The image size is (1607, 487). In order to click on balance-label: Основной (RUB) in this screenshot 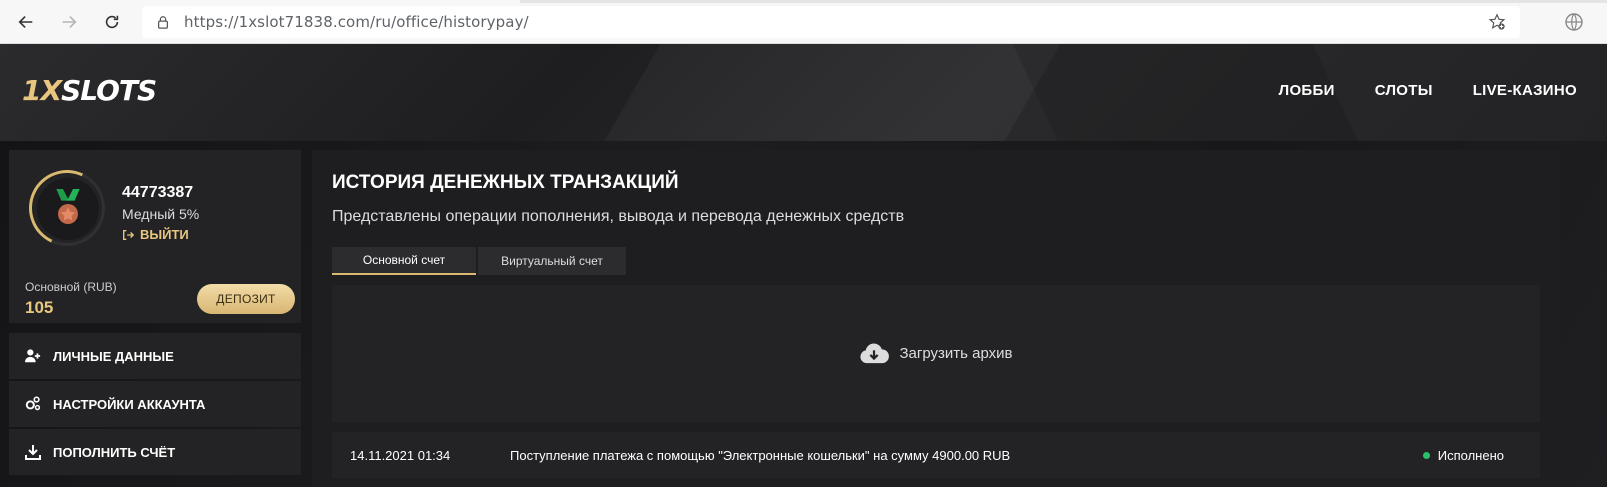, I will do `click(71, 287)`.